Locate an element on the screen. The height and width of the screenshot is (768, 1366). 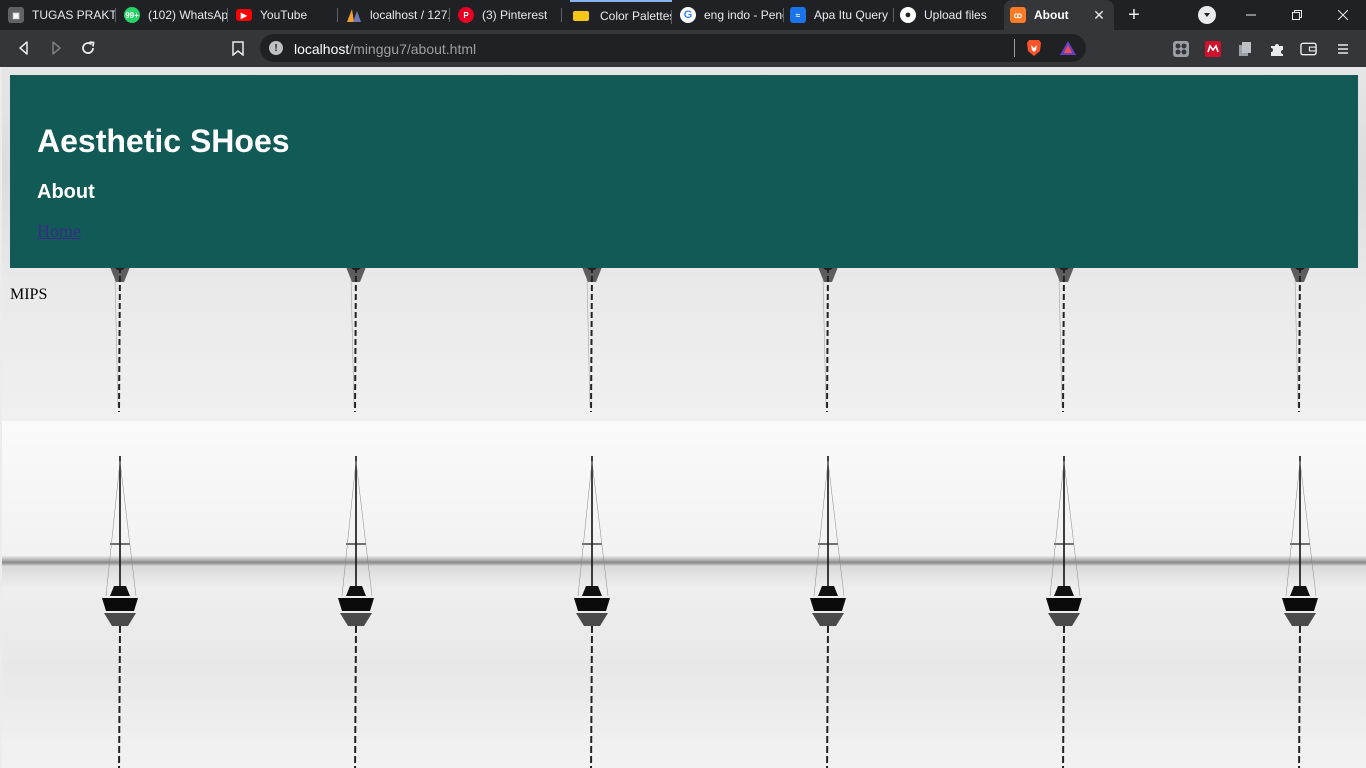
tab-youtube: ▶ YouTube is located at coordinates (287, 15).